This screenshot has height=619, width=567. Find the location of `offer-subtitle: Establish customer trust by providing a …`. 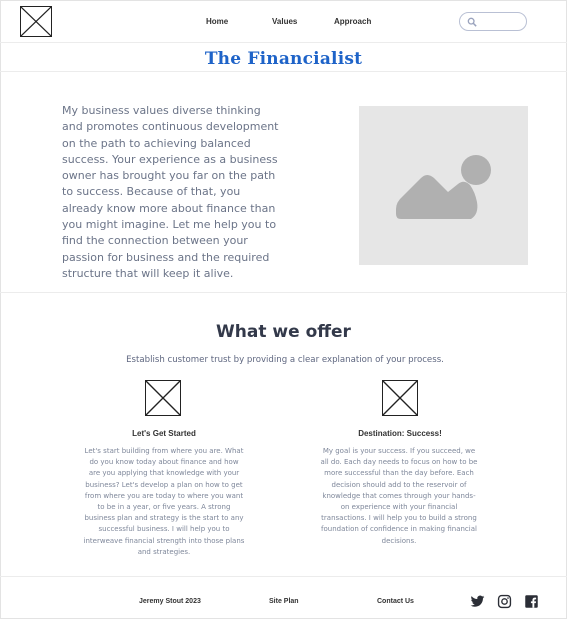

offer-subtitle: Establish customer trust by providing a … is located at coordinates (285, 360).